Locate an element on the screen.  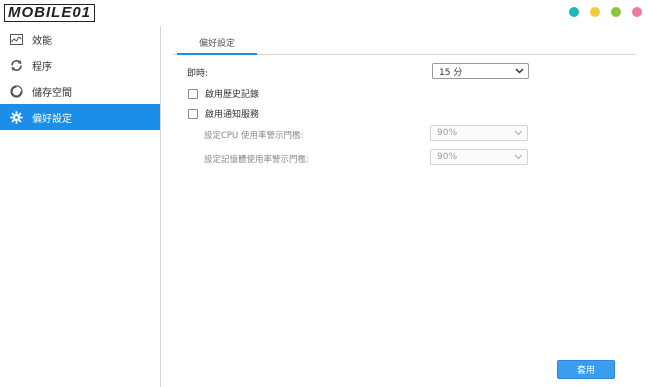
sidebar-item-storage: 儲存空間 is located at coordinates (80, 91).